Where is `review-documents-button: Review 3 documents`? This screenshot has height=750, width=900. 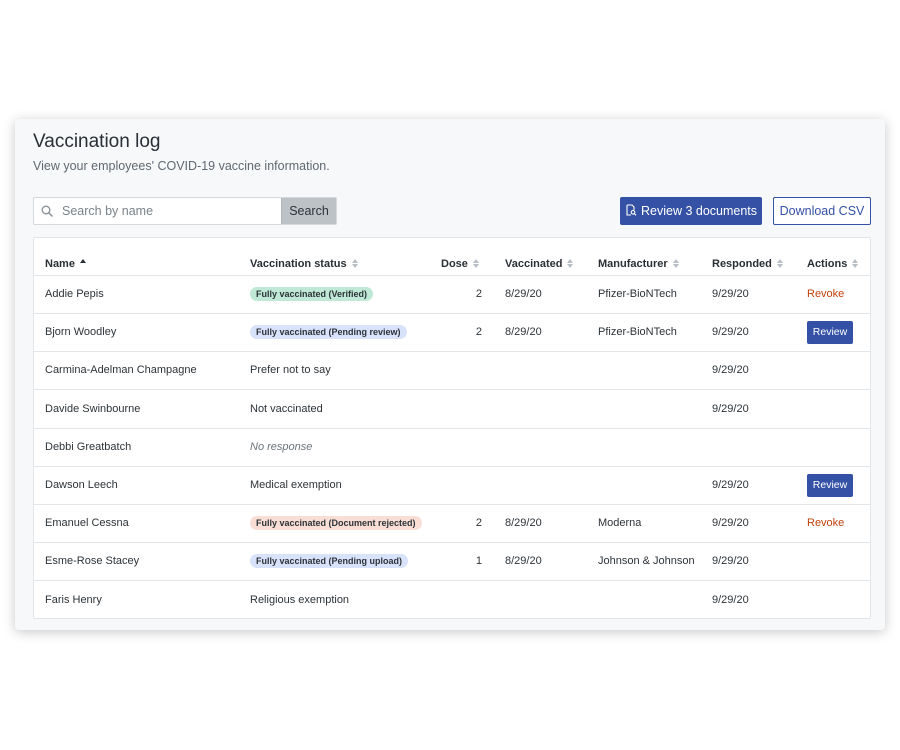 review-documents-button: Review 3 documents is located at coordinates (691, 211).